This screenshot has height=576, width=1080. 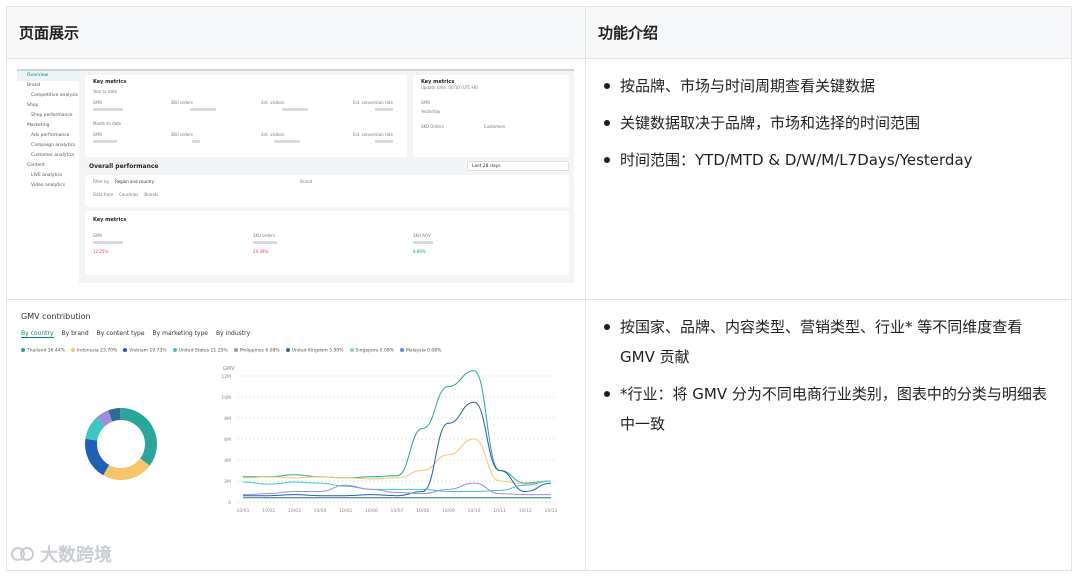 I want to click on filter-value: Region and country, so click(x=134, y=181).